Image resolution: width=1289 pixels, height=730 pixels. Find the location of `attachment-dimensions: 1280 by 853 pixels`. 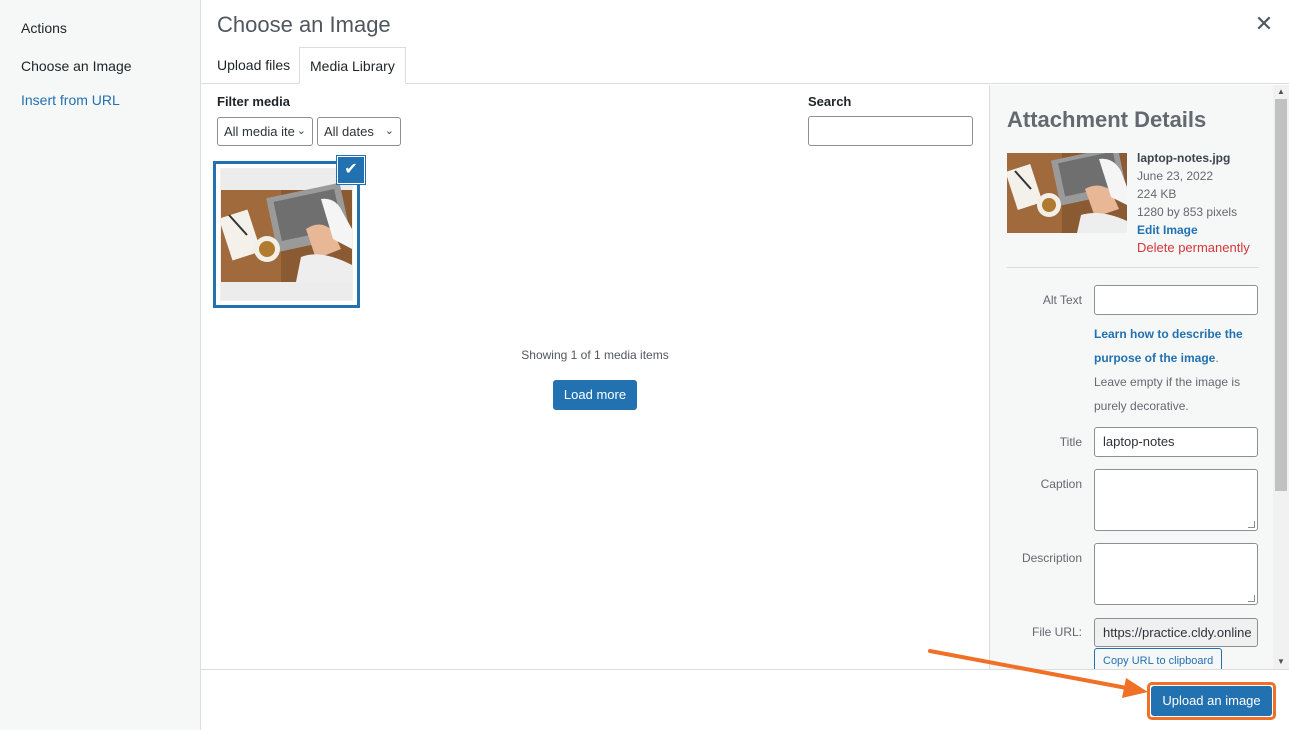

attachment-dimensions: 1280 by 853 pixels is located at coordinates (1187, 212).